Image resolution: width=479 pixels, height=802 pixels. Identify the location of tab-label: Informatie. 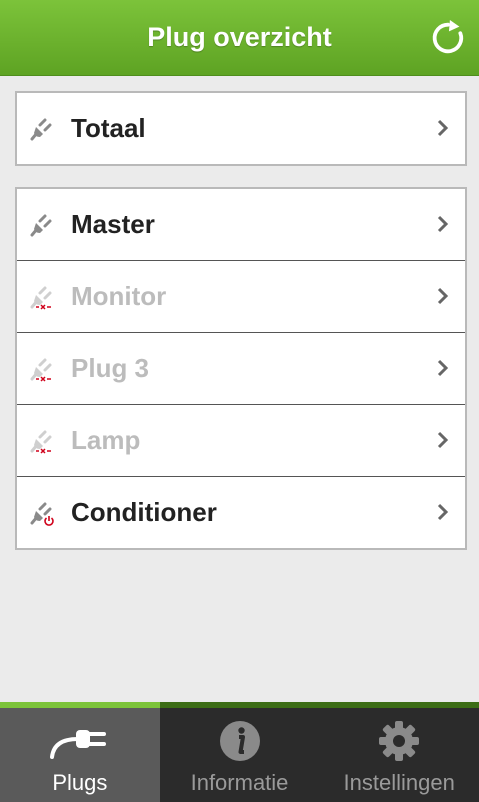
(239, 782).